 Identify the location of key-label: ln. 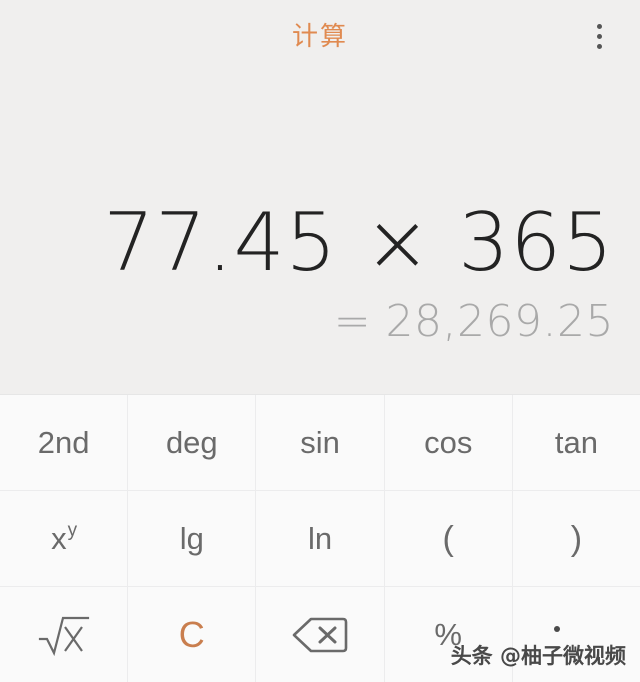
(320, 538).